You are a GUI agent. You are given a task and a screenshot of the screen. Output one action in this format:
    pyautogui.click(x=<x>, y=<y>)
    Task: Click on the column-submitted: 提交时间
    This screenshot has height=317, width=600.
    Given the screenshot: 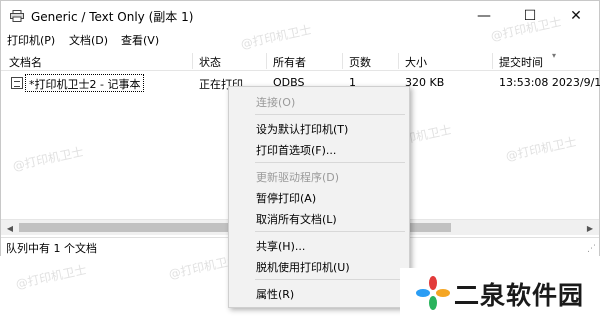 What is the action you would take?
    pyautogui.click(x=521, y=62)
    